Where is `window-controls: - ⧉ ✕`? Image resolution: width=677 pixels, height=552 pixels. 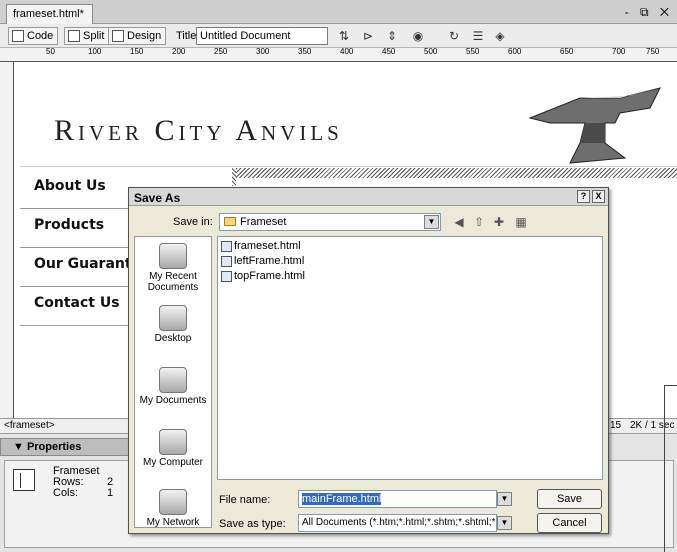
window-controls: - ⧉ ✕ is located at coordinates (649, 12).